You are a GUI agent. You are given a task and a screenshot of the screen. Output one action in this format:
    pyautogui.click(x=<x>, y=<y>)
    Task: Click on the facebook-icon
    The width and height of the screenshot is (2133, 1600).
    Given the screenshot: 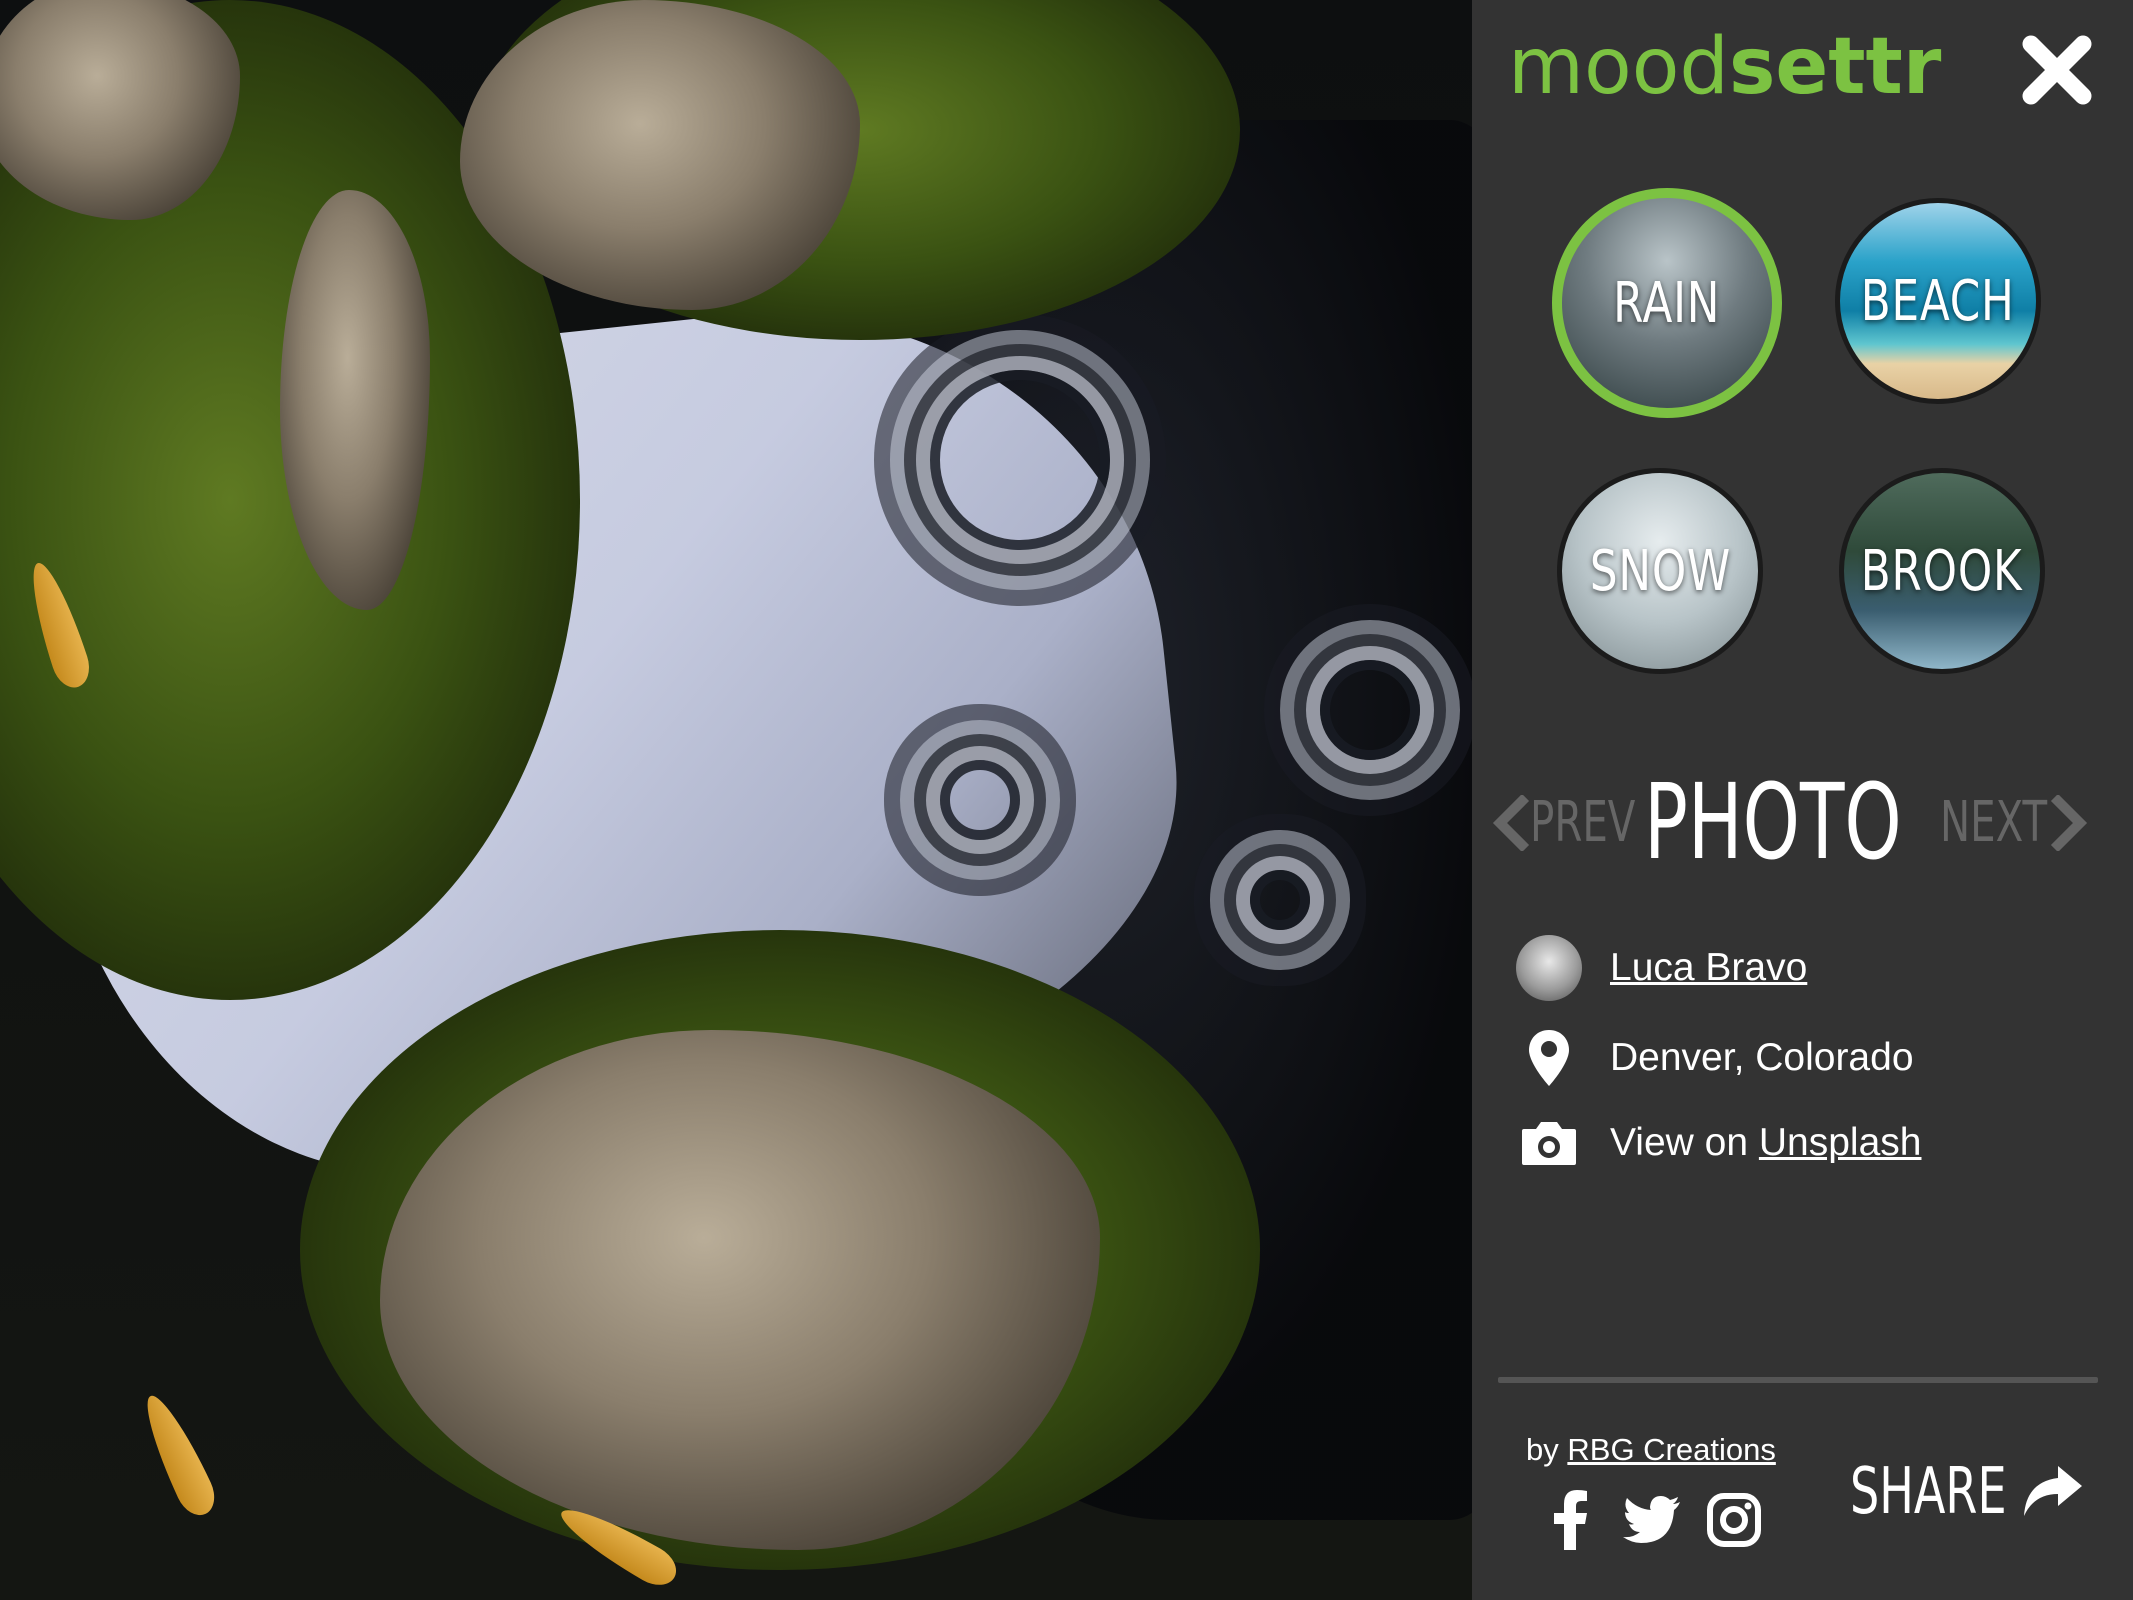 What is the action you would take?
    pyautogui.click(x=1570, y=1520)
    